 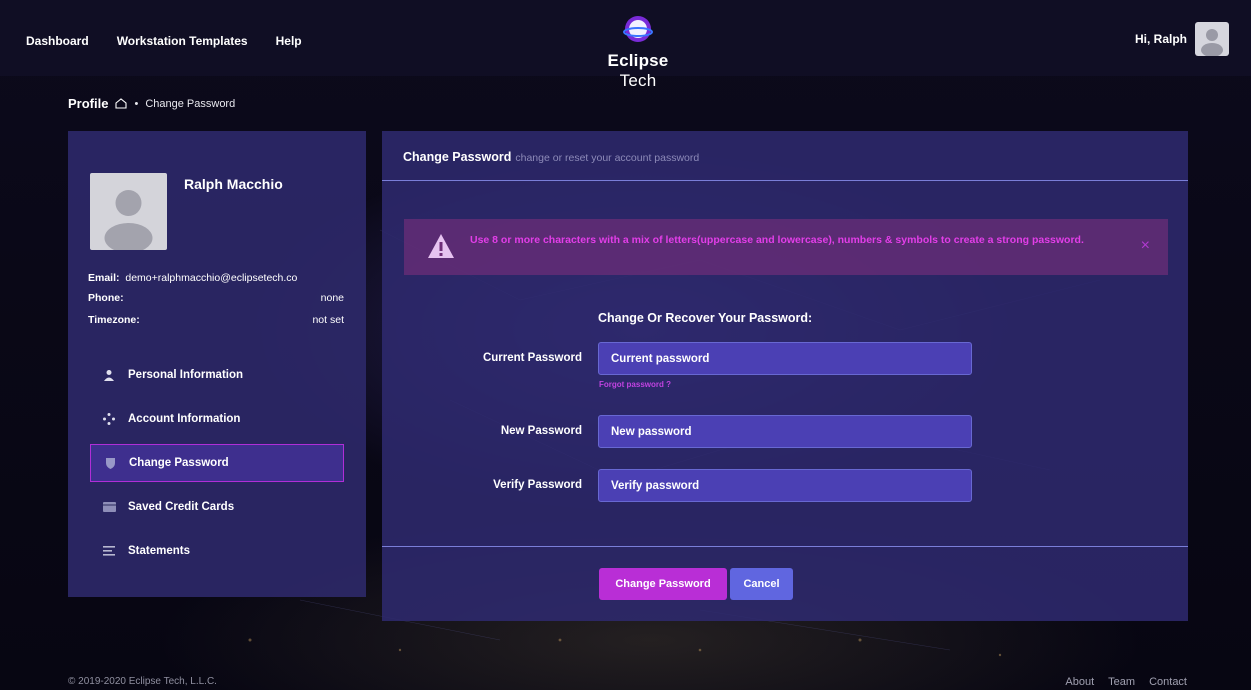 I want to click on home-icon, so click(x=121, y=103).